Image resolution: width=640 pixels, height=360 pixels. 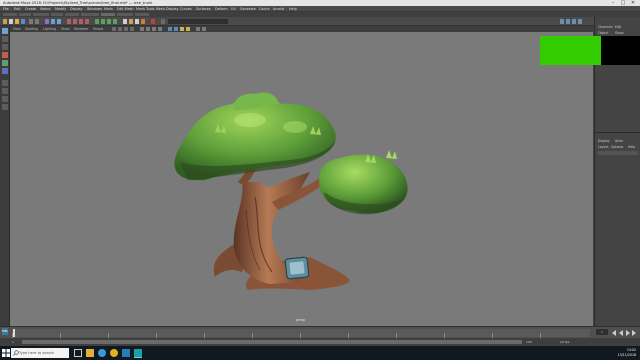 What do you see at coordinates (574, 21) in the screenshot?
I see `toggle-tool-settings-icon` at bounding box center [574, 21].